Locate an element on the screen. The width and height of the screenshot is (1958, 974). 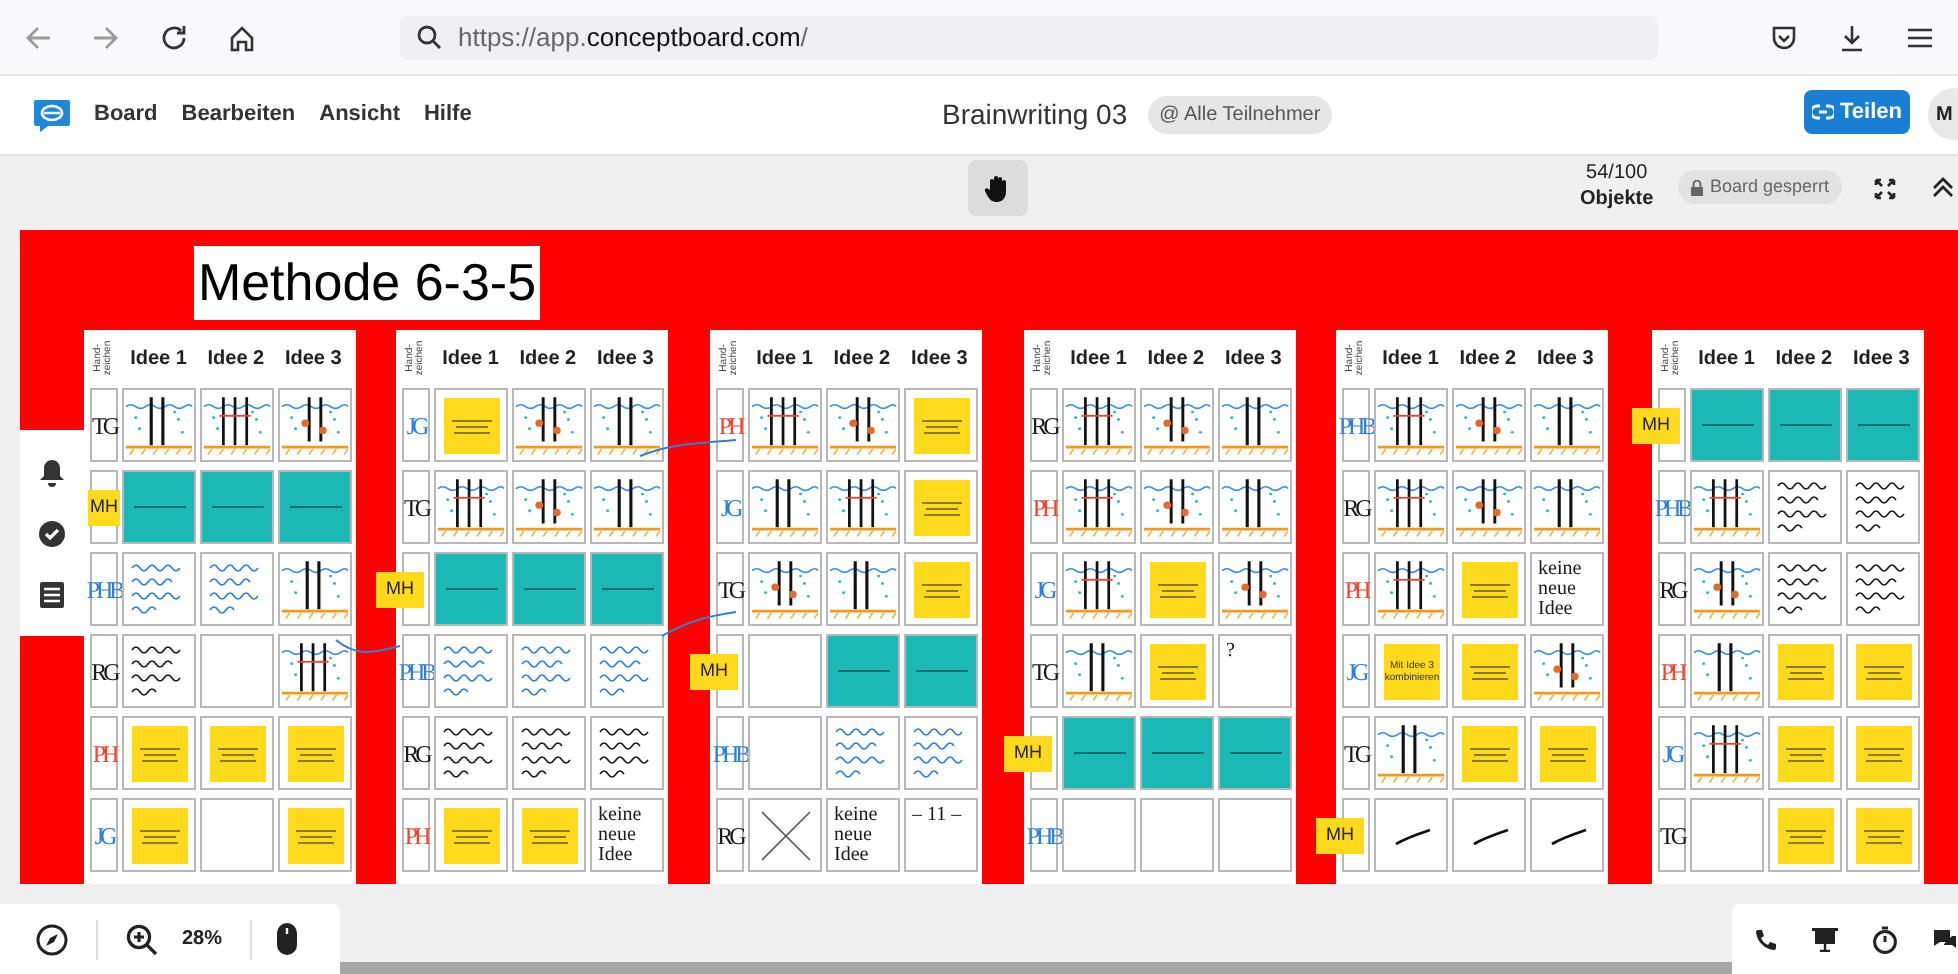
search-icon is located at coordinates (429, 37).